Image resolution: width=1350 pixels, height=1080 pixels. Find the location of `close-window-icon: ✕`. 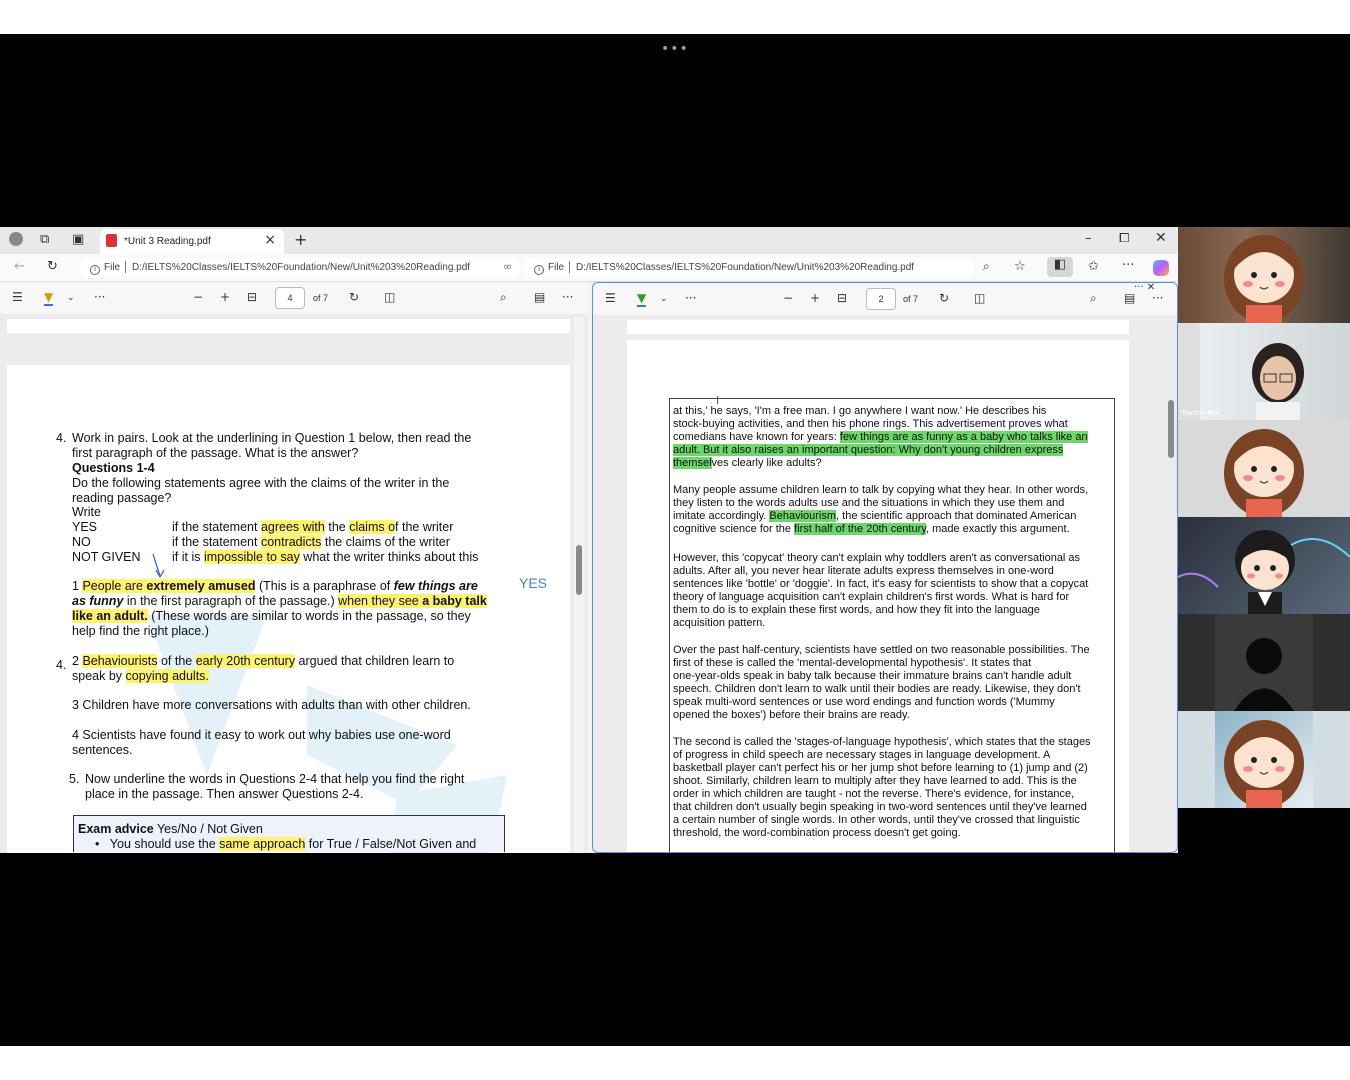

close-window-icon: ✕ is located at coordinates (1161, 238).